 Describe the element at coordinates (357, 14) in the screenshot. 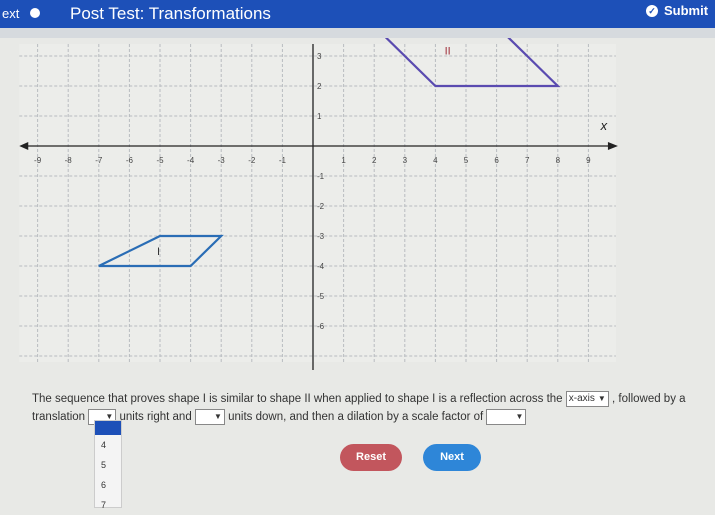

I see `header-bar: ext Post Test: Transformations ✓ Submit` at that location.